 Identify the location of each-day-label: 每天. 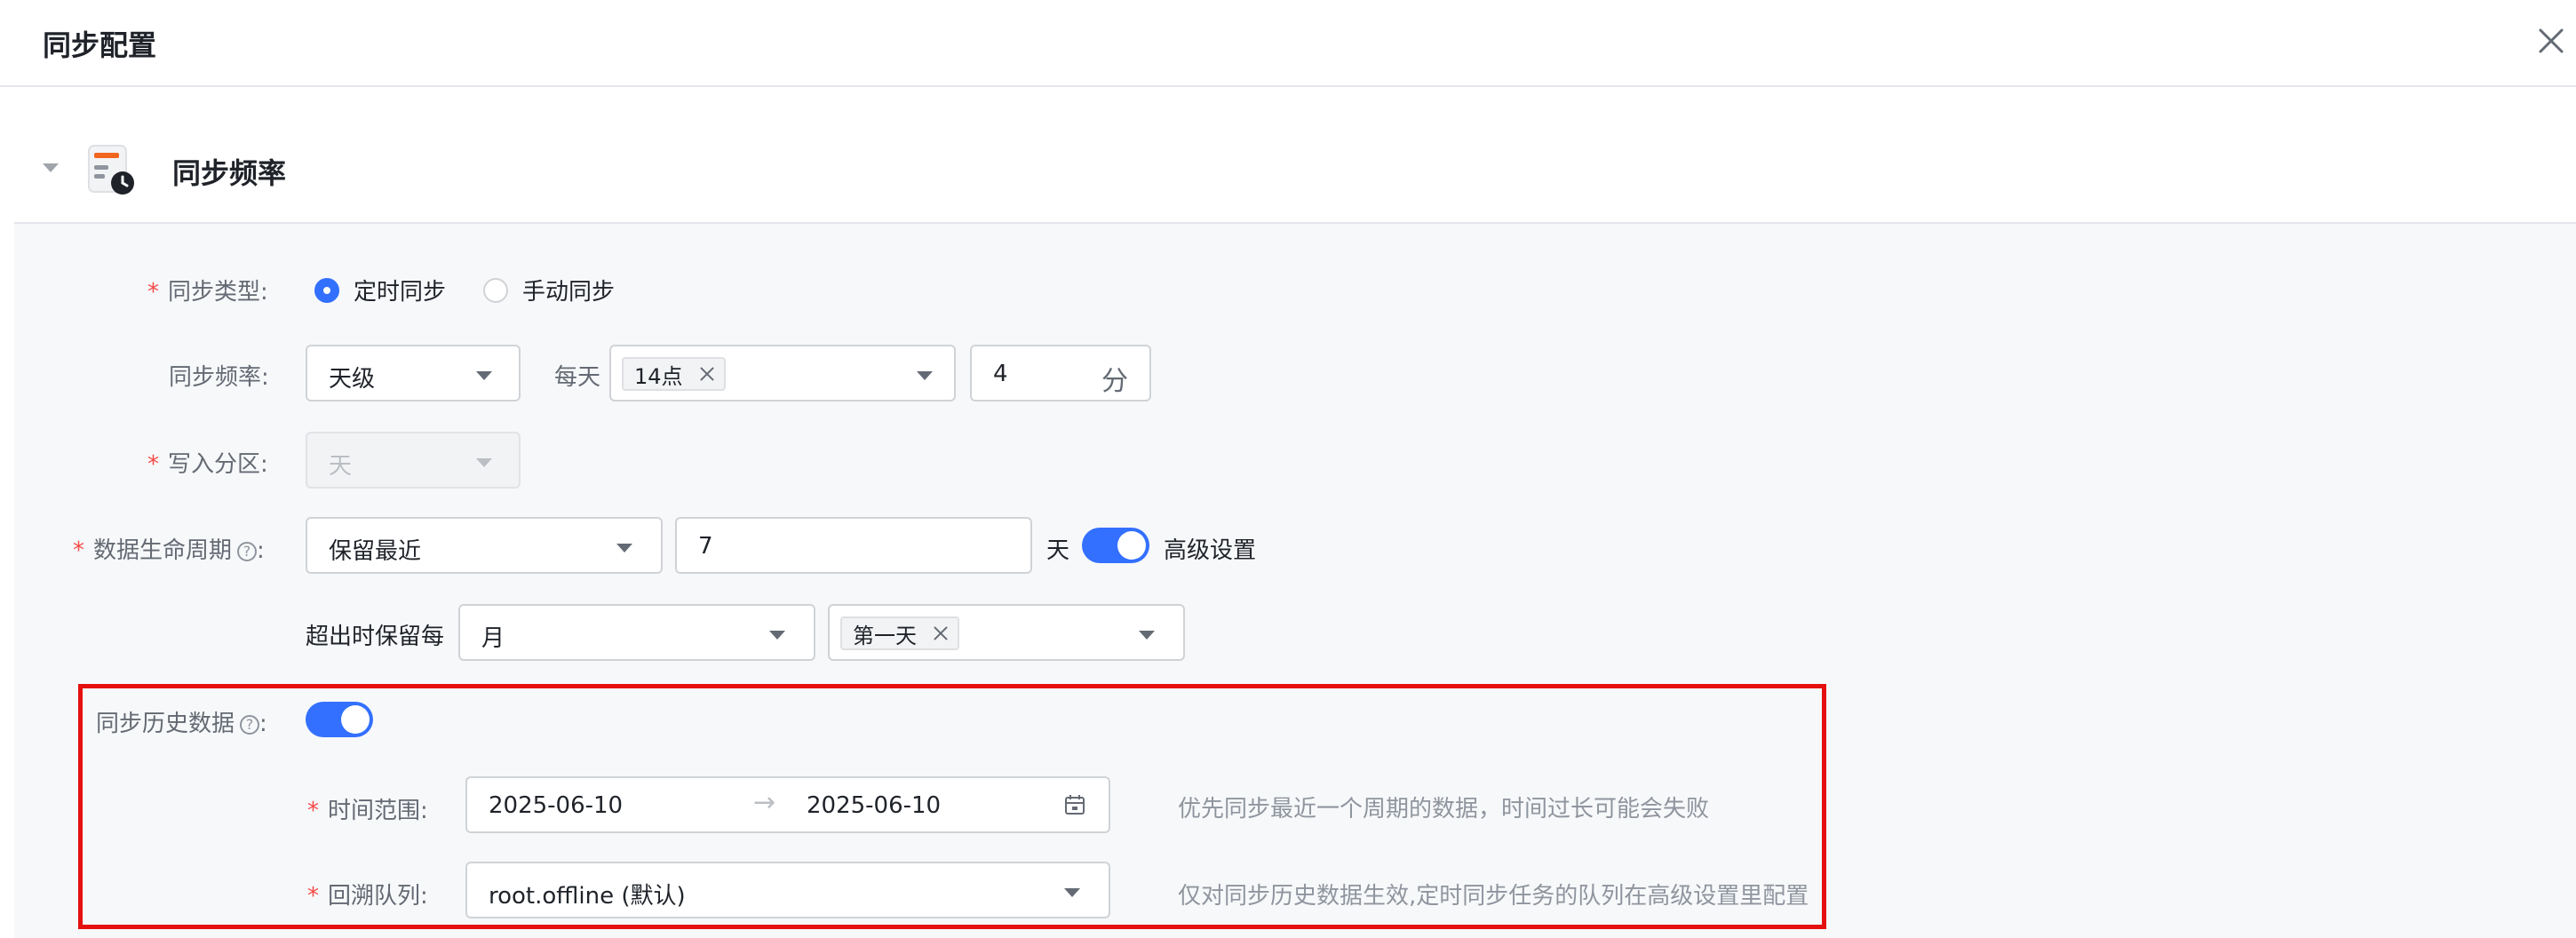
(577, 377).